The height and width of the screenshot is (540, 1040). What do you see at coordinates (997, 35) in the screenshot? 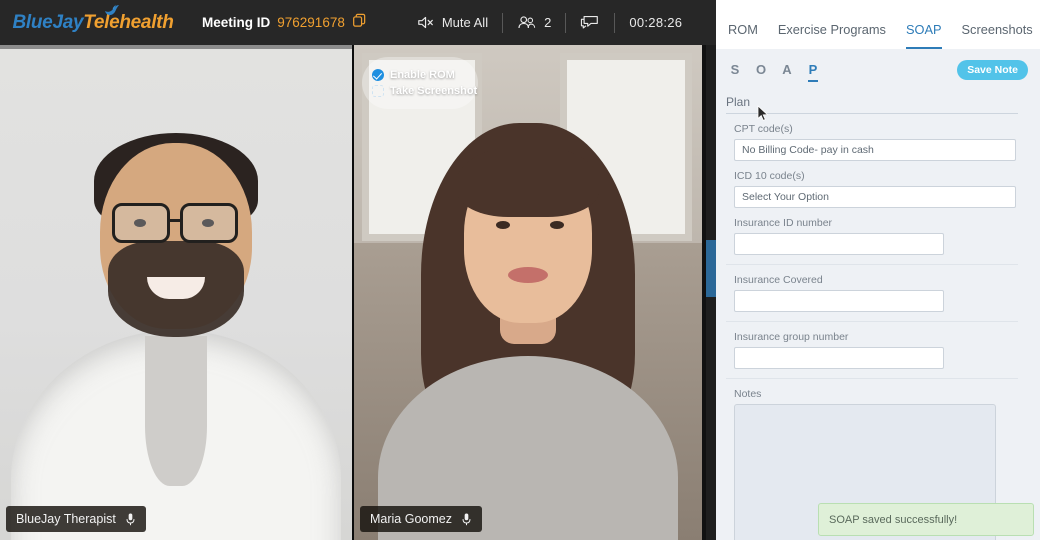
I see `tab-screenshots: Screenshots` at bounding box center [997, 35].